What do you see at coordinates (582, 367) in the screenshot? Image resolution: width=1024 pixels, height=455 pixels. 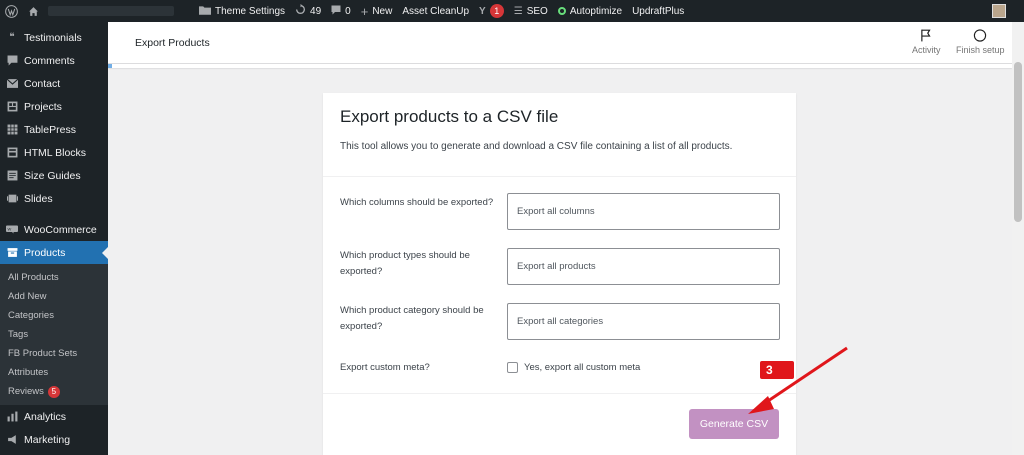 I see `custom-meta-checkbox-label: Yes, export all custom meta` at bounding box center [582, 367].